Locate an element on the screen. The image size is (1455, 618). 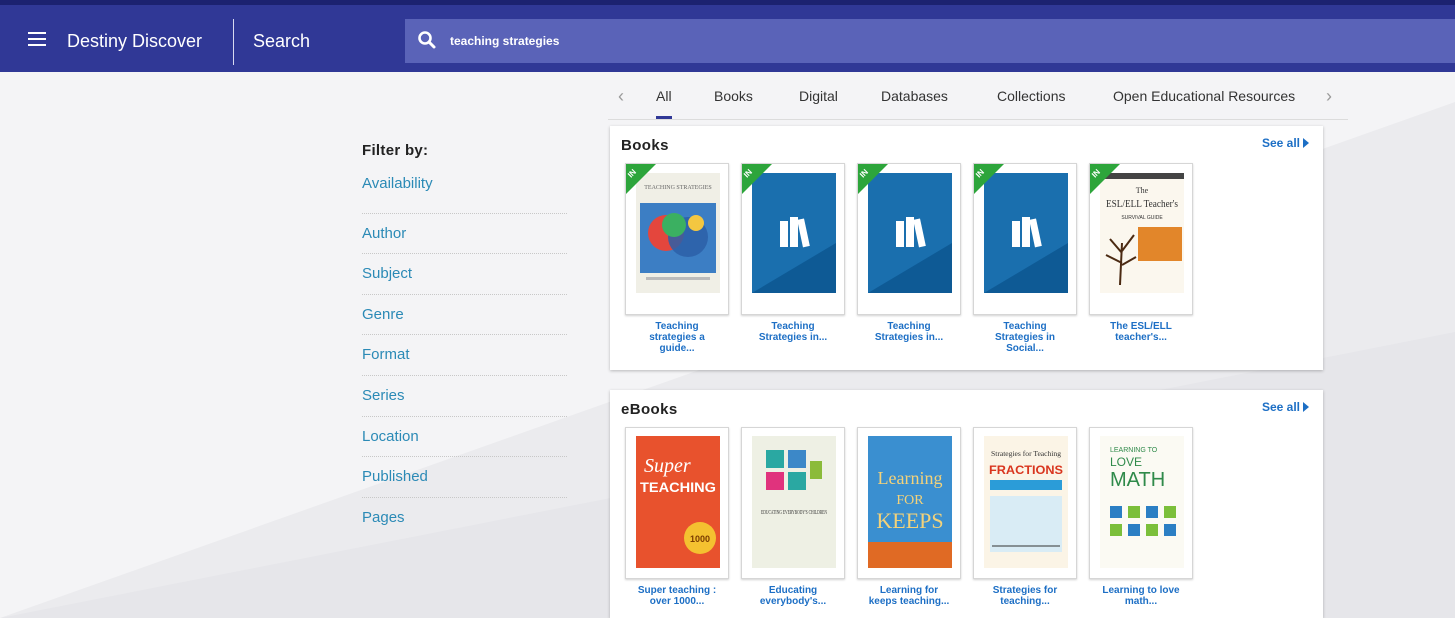
search-icon is located at coordinates (427, 40).